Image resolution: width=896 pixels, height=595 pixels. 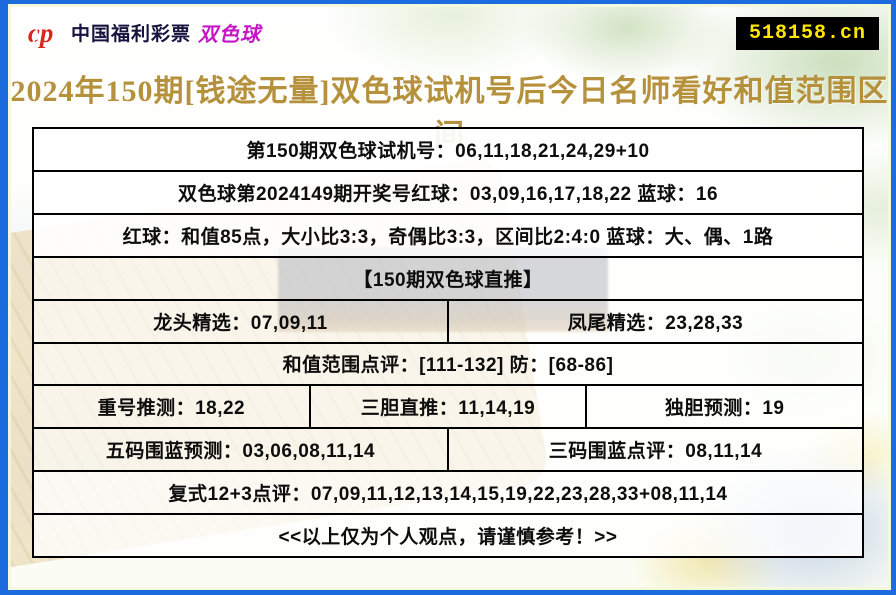 I want to click on row-dan-predictions: 重号推测：18,22 三胆直推：11,14,19 独胆预测：19, so click(x=448, y=408).